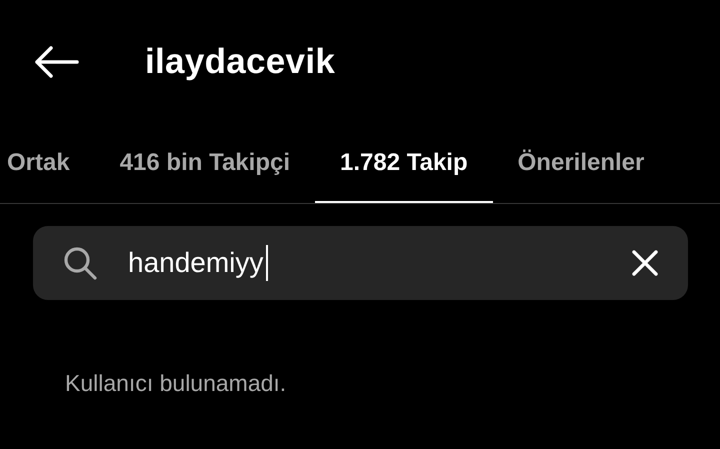  What do you see at coordinates (581, 169) in the screenshot?
I see `tab: Önerilenler` at bounding box center [581, 169].